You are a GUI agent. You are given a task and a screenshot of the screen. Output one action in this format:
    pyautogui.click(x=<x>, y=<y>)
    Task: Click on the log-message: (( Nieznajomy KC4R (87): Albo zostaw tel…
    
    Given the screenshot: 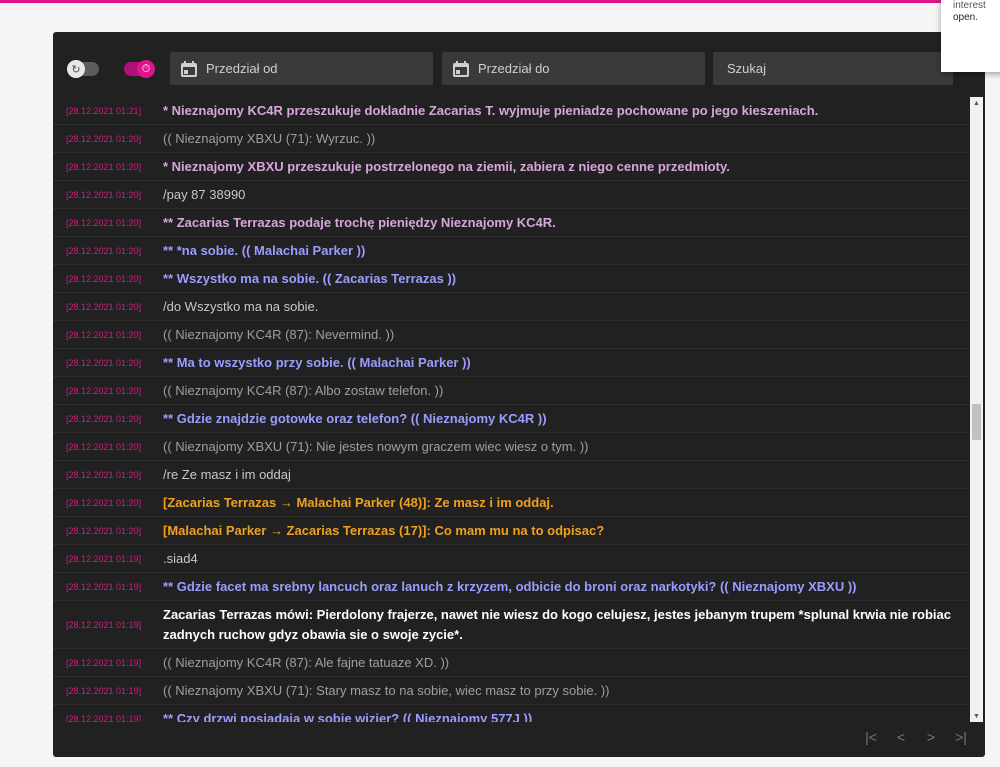 What is the action you would take?
    pyautogui.click(x=303, y=390)
    